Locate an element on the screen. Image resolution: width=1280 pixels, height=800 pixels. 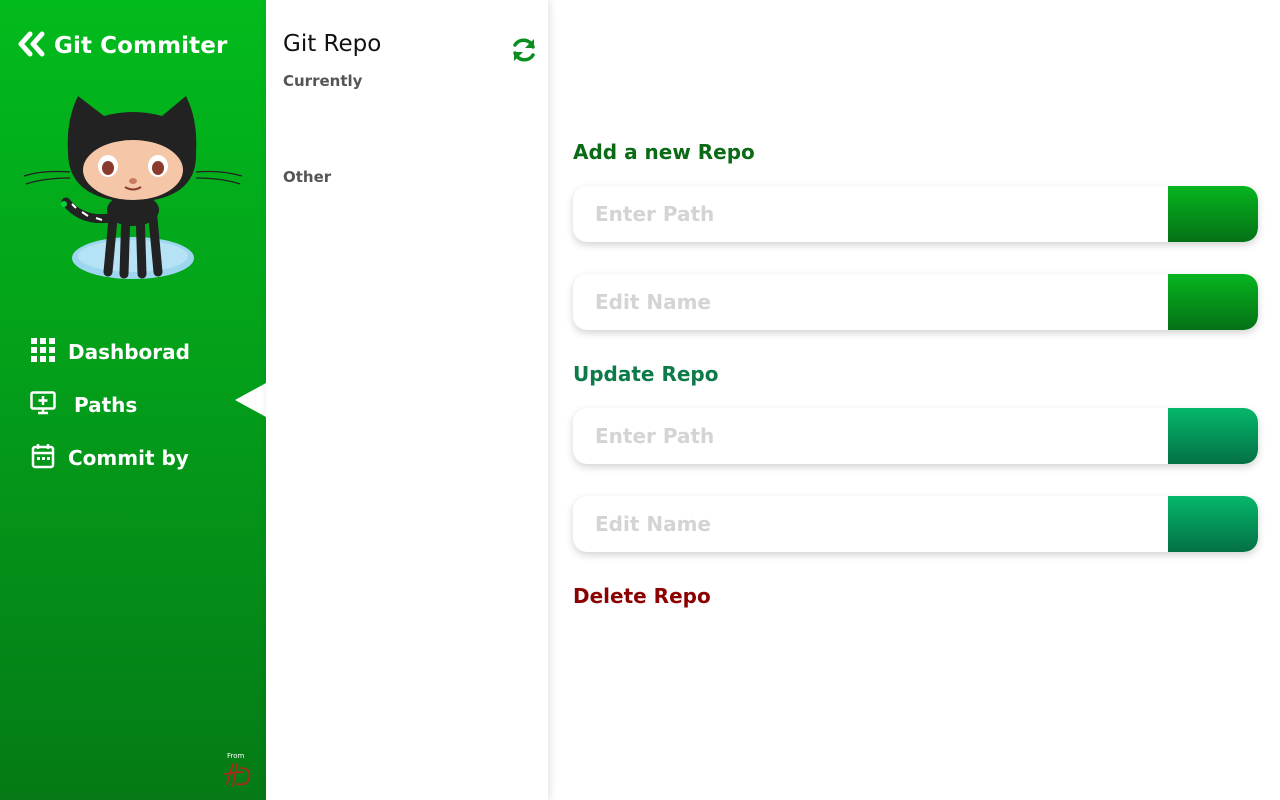
add-name-field is located at coordinates (915, 302).